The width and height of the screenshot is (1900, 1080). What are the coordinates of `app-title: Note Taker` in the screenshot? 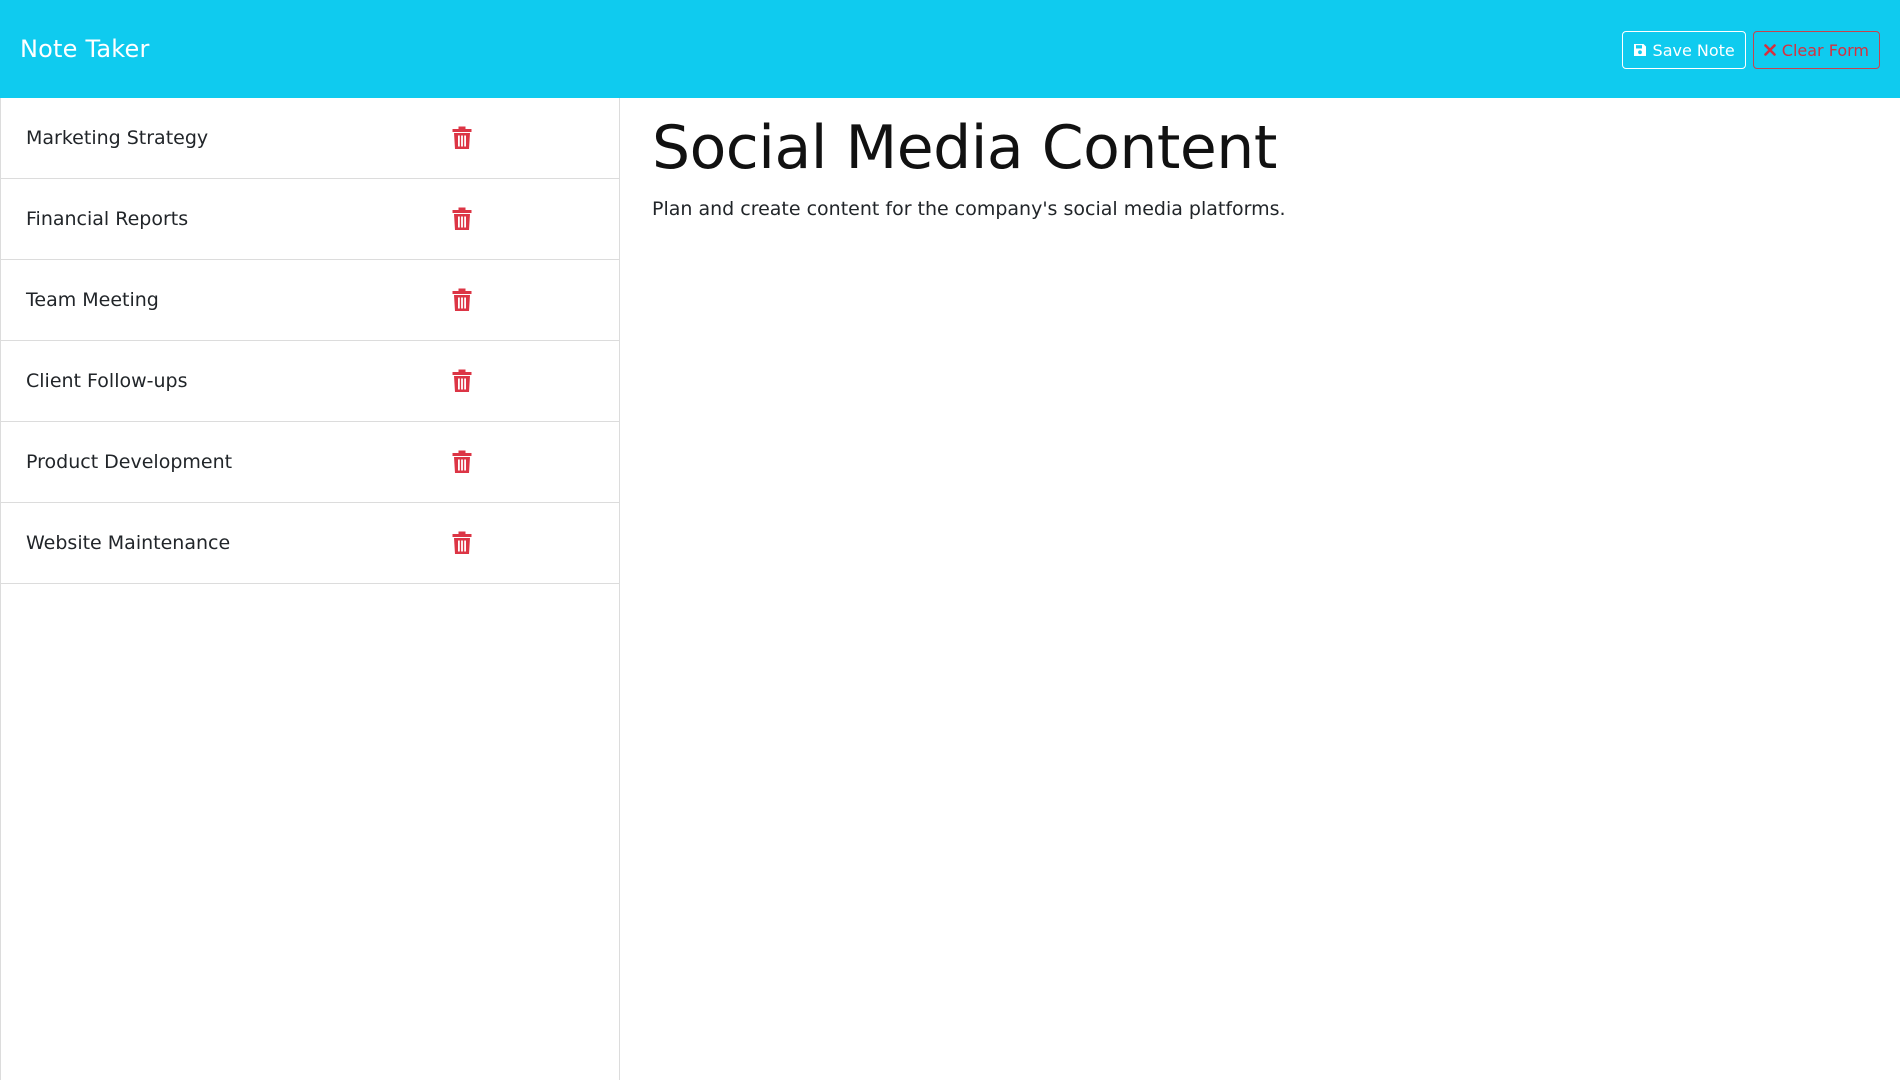 It's located at (85, 49).